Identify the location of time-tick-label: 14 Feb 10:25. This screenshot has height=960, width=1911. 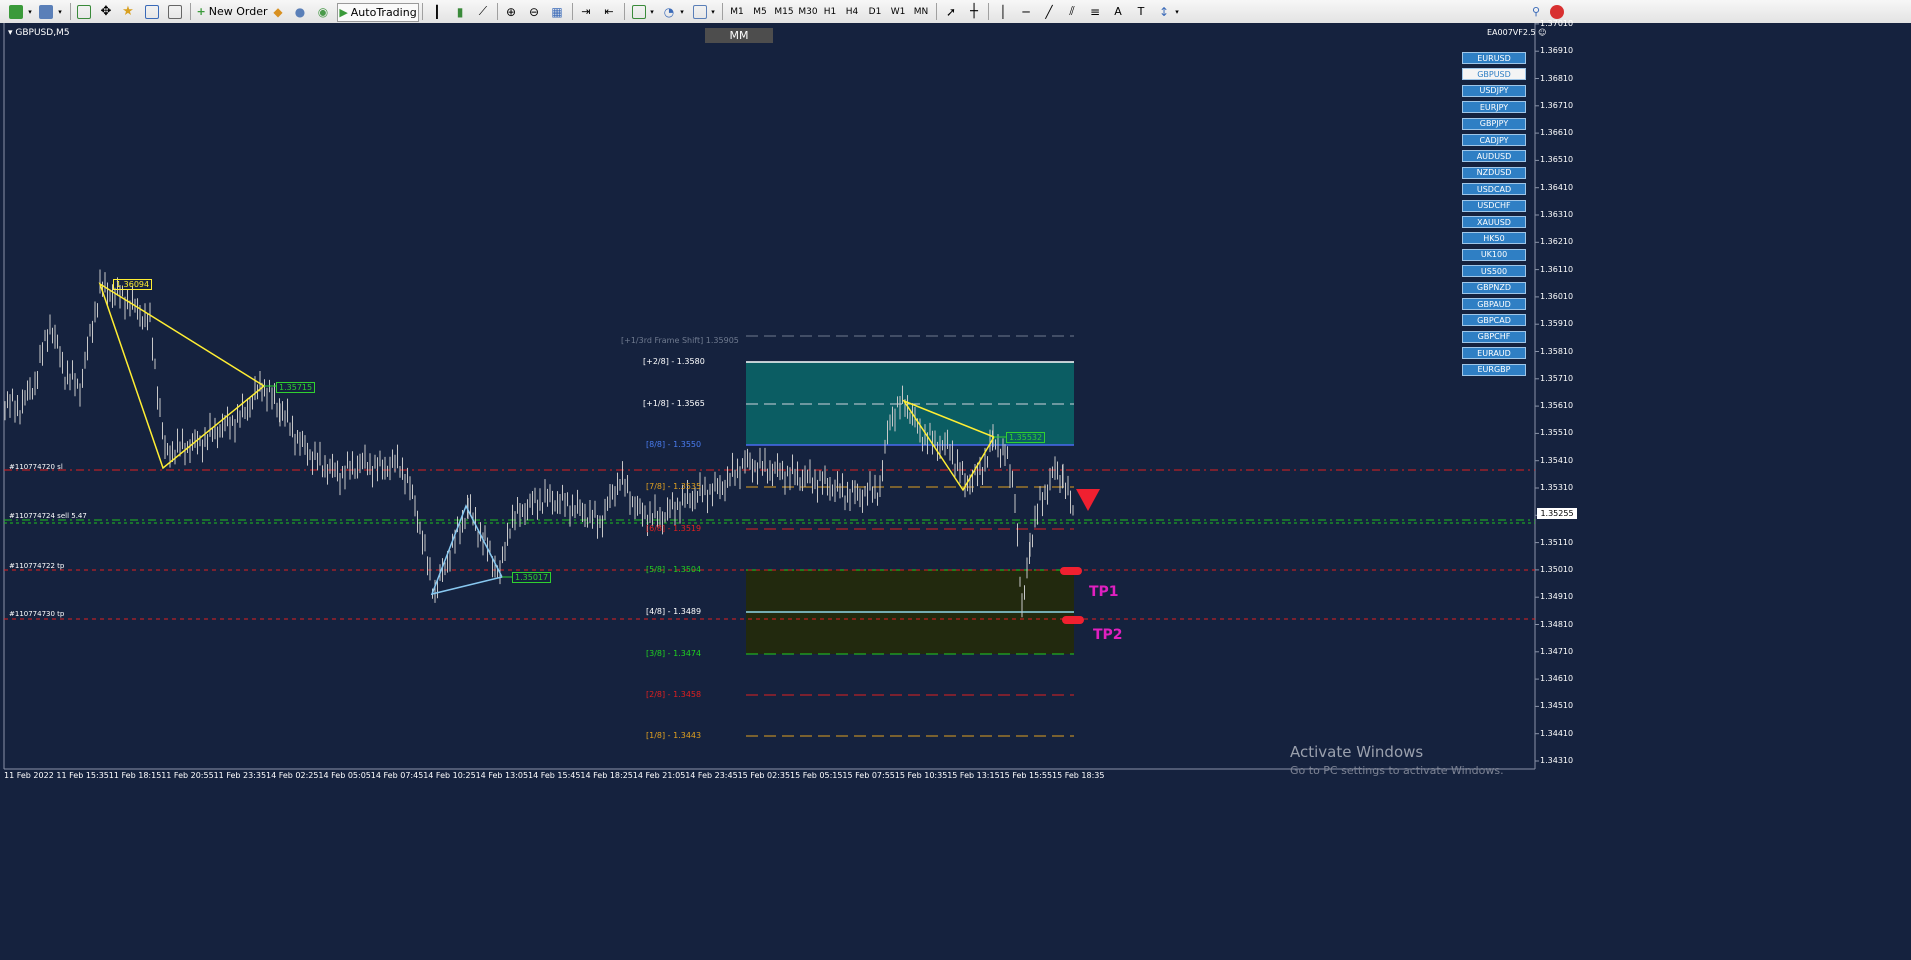
(449, 775).